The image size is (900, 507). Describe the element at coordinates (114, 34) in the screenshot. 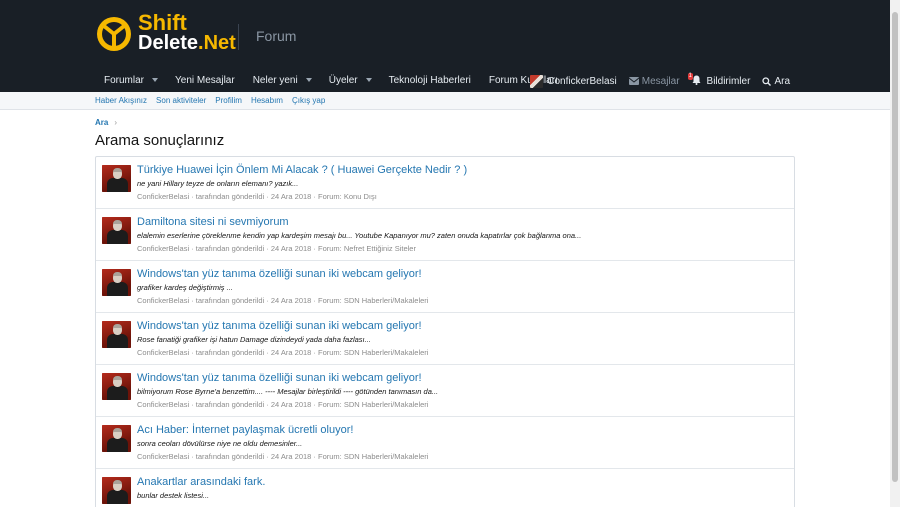

I see `logo-emblem-icon` at that location.